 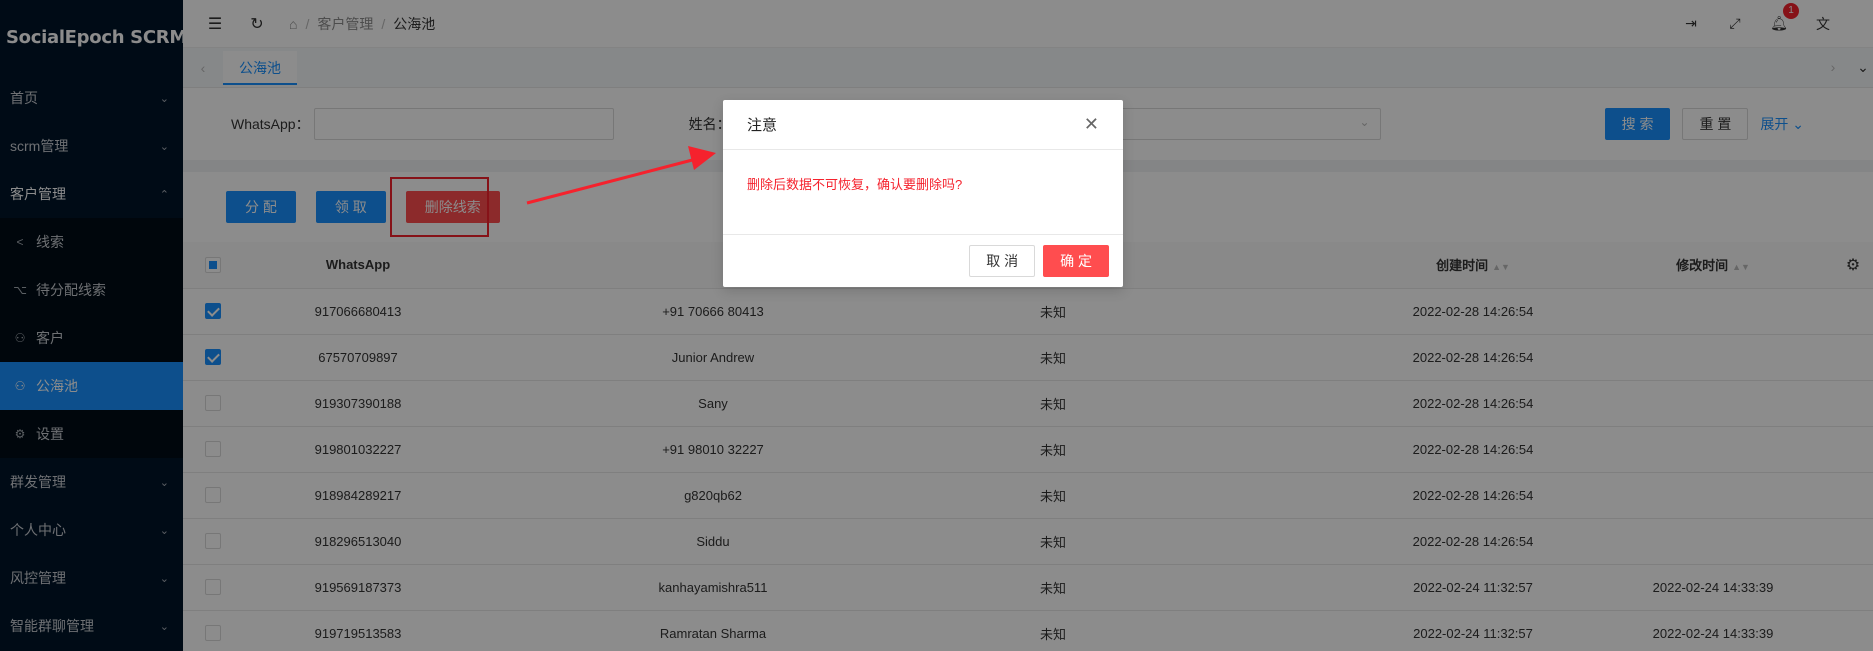 I want to click on modal-footer: 取 消 确 定, so click(x=923, y=260).